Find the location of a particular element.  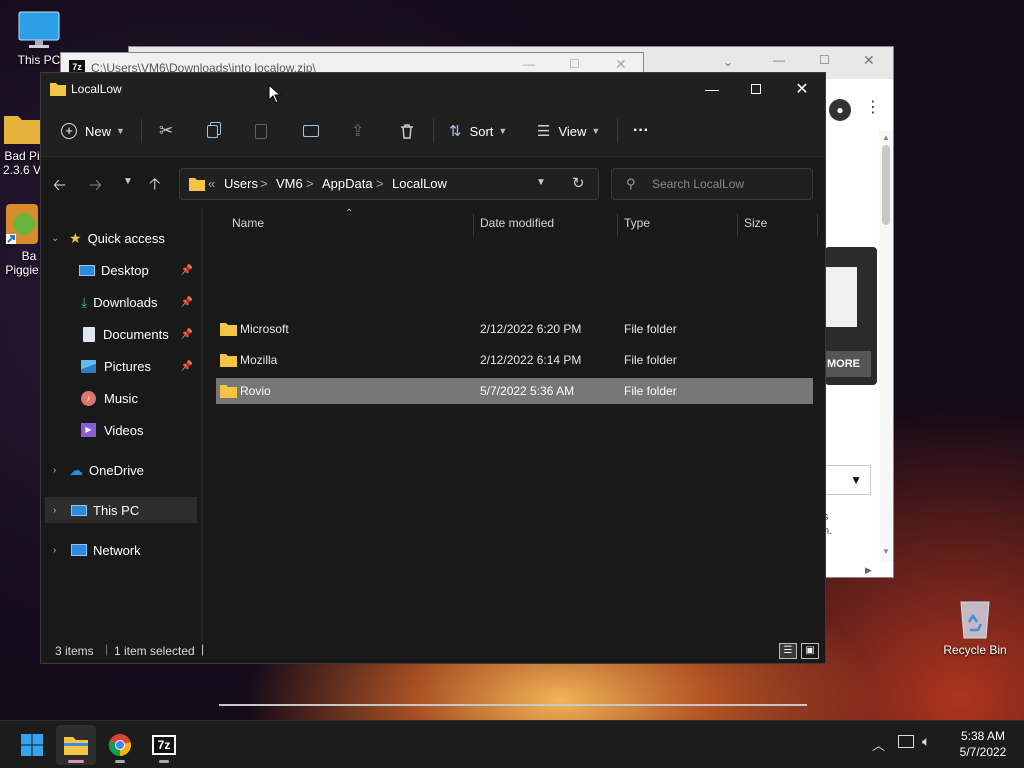

column-header-name: Name is located at coordinates (248, 223).